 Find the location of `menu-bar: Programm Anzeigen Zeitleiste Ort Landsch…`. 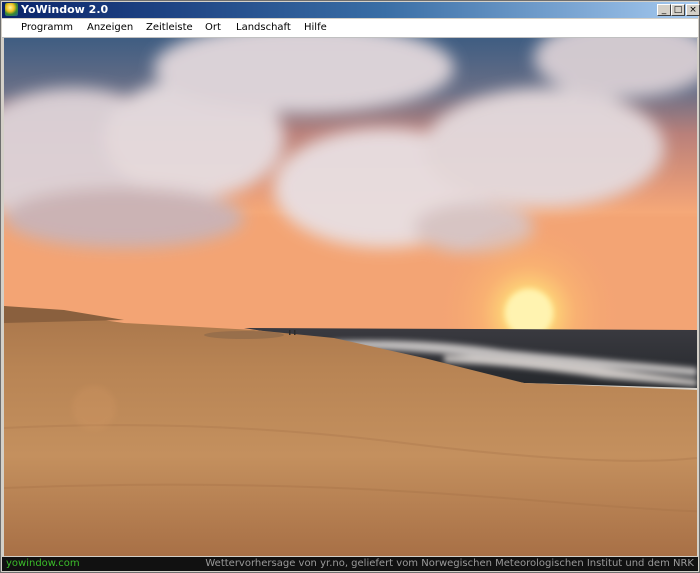

menu-bar: Programm Anzeigen Zeitleiste Ort Landsch… is located at coordinates (350, 28).